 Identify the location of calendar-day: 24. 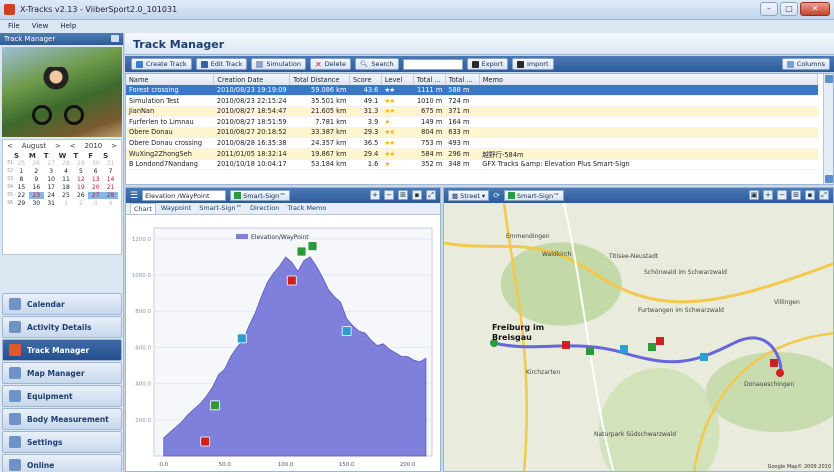
(51, 195).